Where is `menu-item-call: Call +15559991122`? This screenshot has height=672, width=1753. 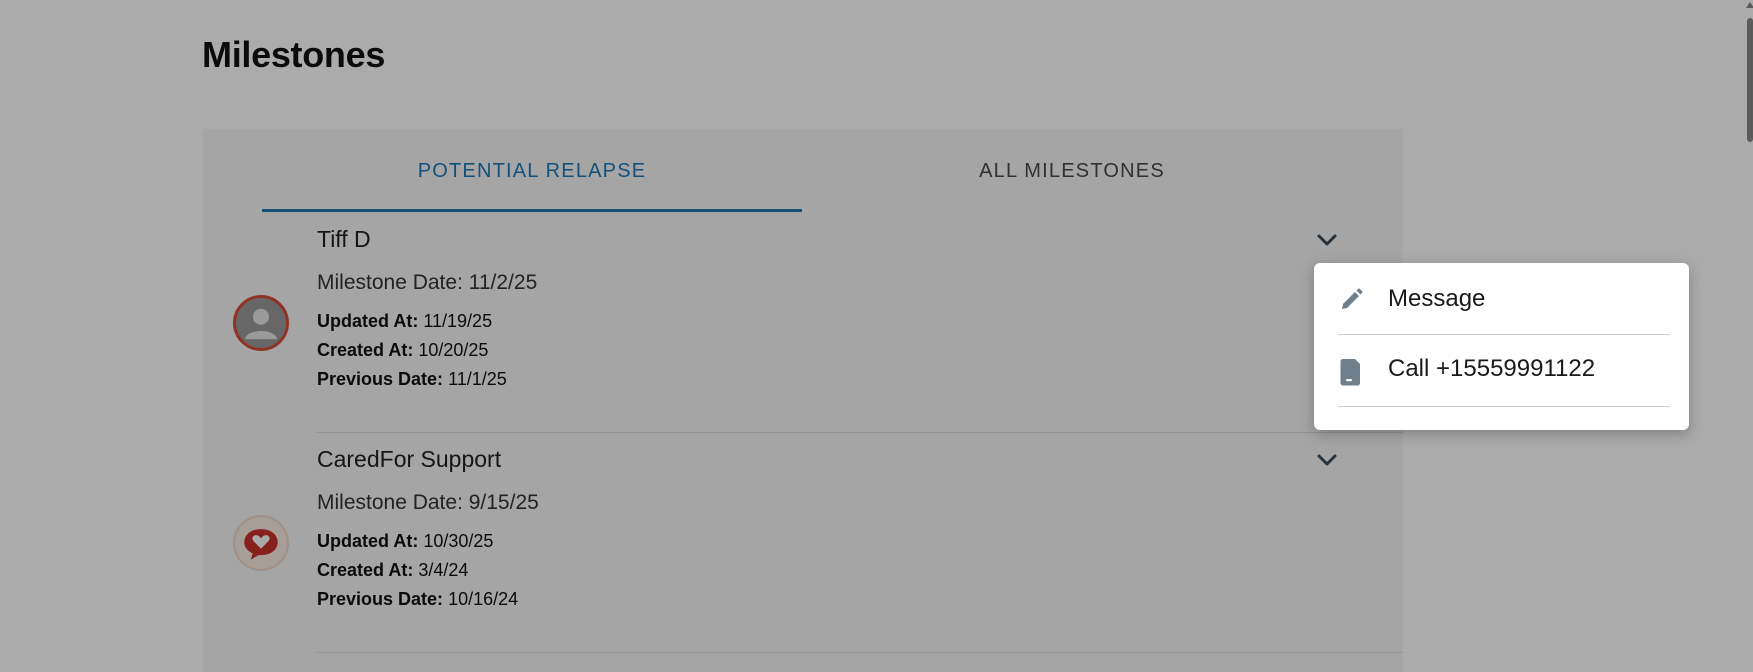
menu-item-call: Call +15559991122 is located at coordinates (1504, 371).